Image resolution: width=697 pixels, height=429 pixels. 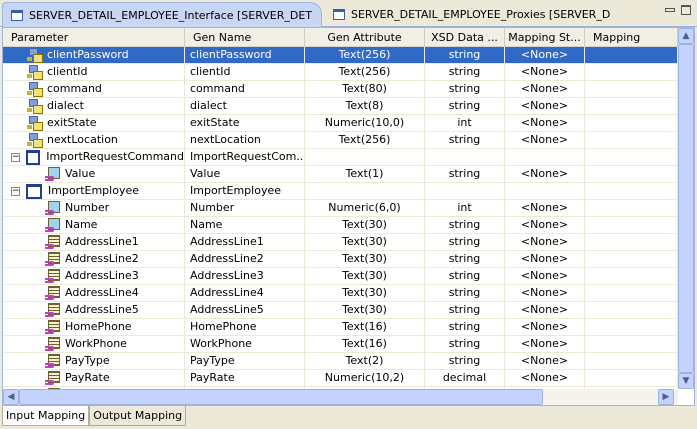 I want to click on column-header-mapping: Mapping, so click(x=631, y=37).